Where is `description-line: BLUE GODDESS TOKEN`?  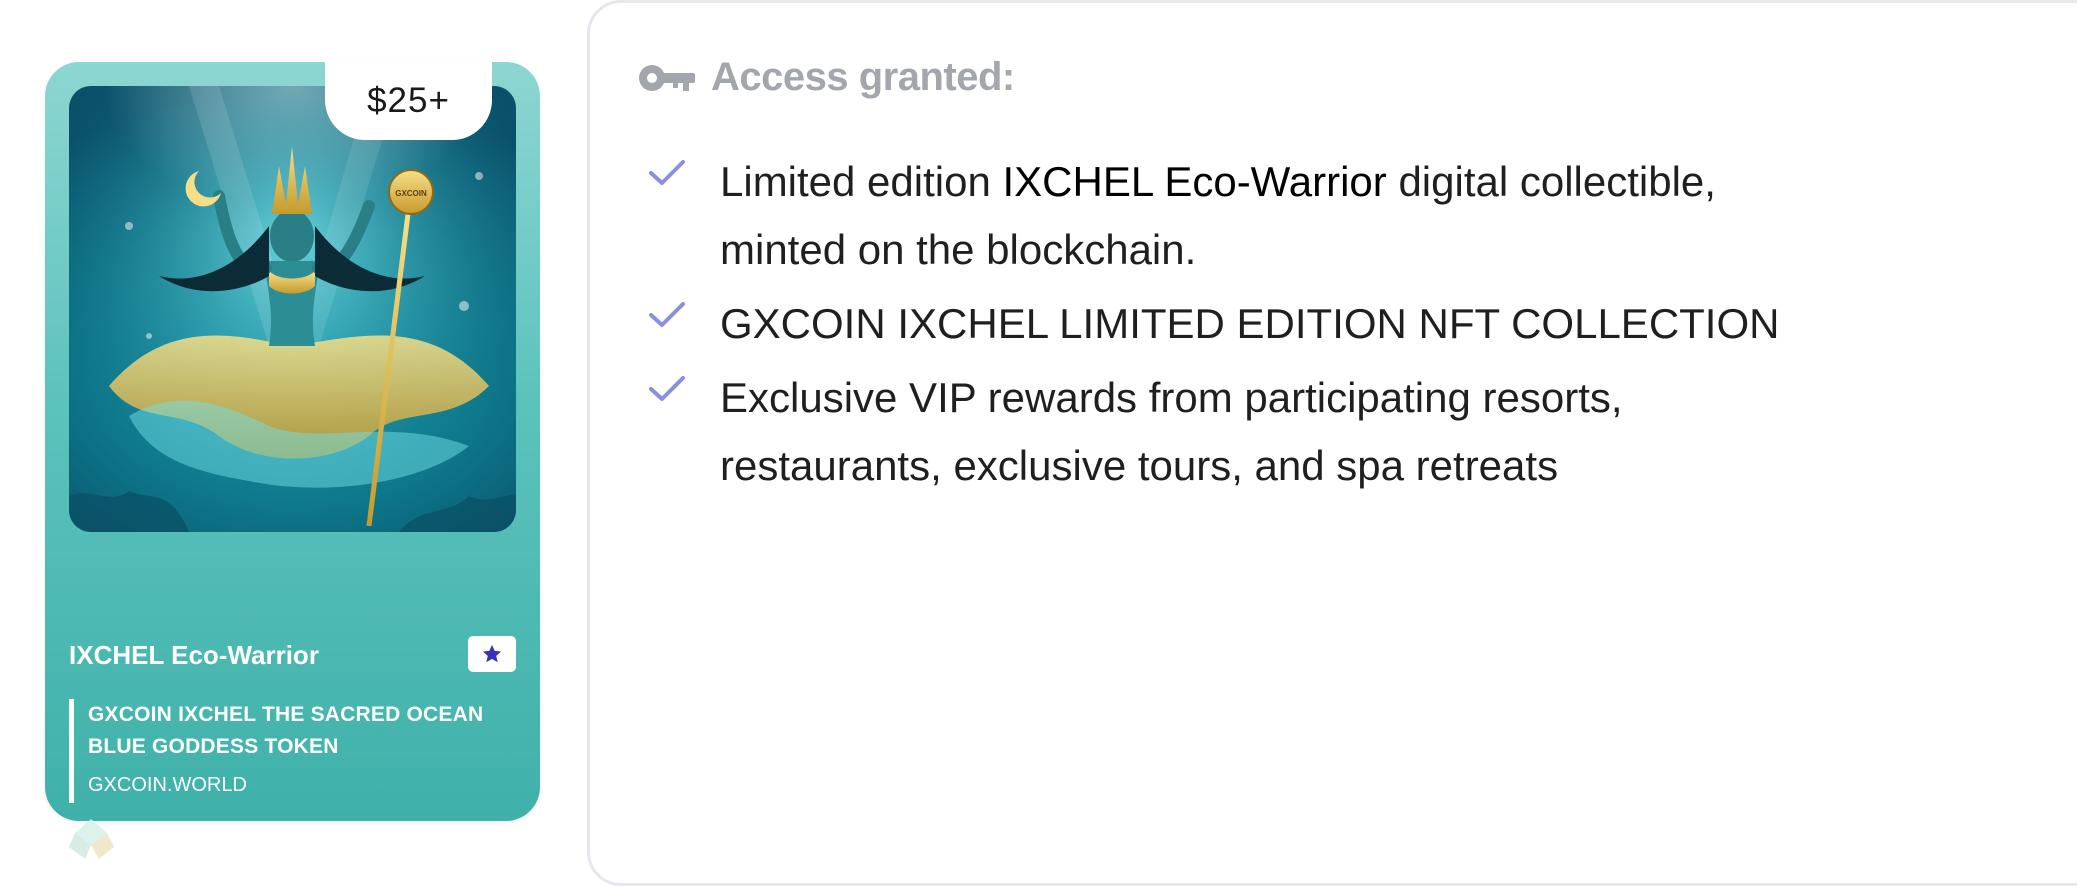 description-line: BLUE GODDESS TOKEN is located at coordinates (213, 746).